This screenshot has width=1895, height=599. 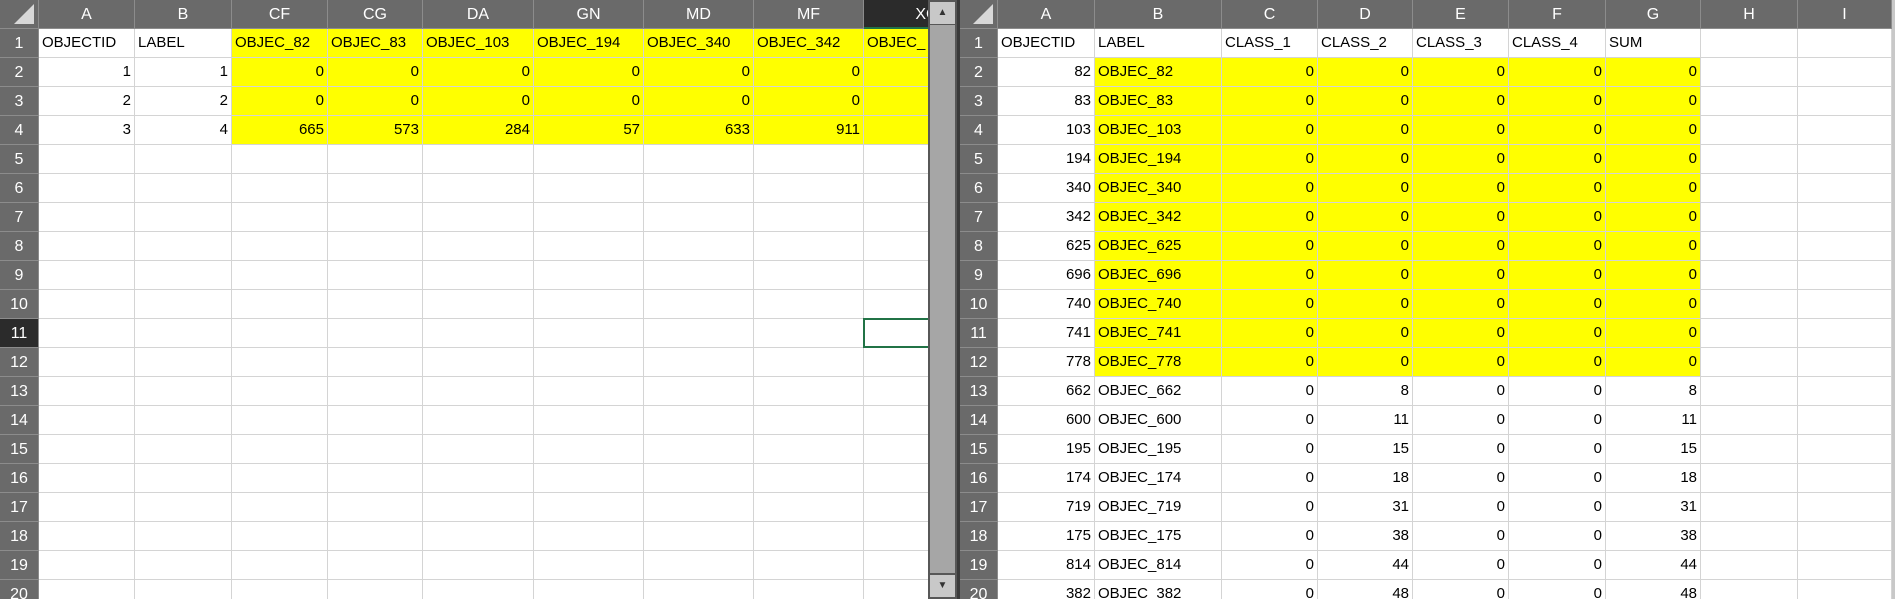 What do you see at coordinates (1461, 43) in the screenshot?
I see `column-title-cell: CLASS_3` at bounding box center [1461, 43].